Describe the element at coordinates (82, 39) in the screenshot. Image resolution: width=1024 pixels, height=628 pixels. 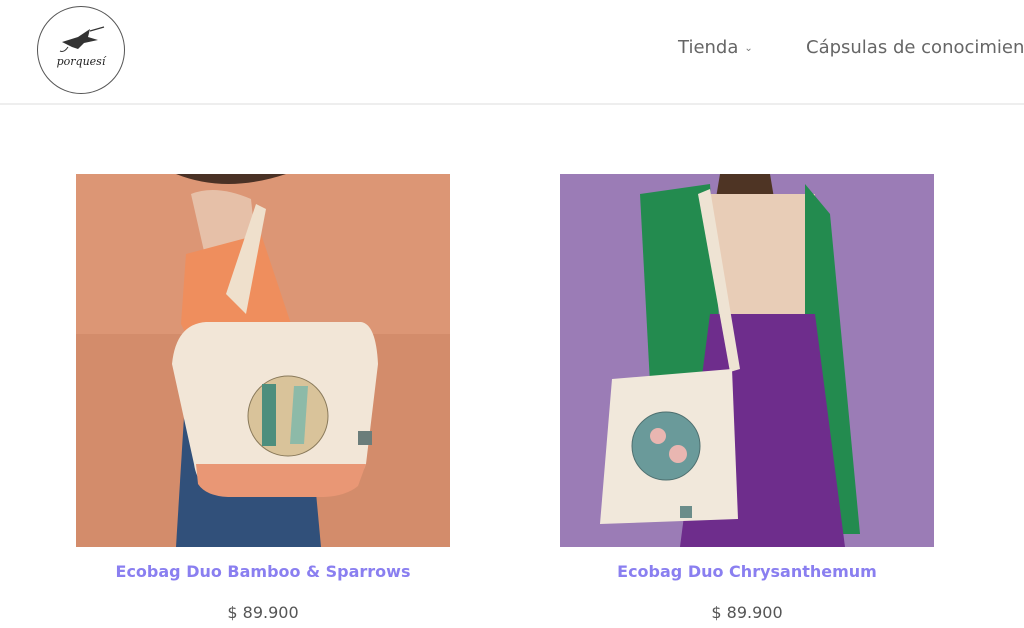
I see `hummingbird-icon` at that location.